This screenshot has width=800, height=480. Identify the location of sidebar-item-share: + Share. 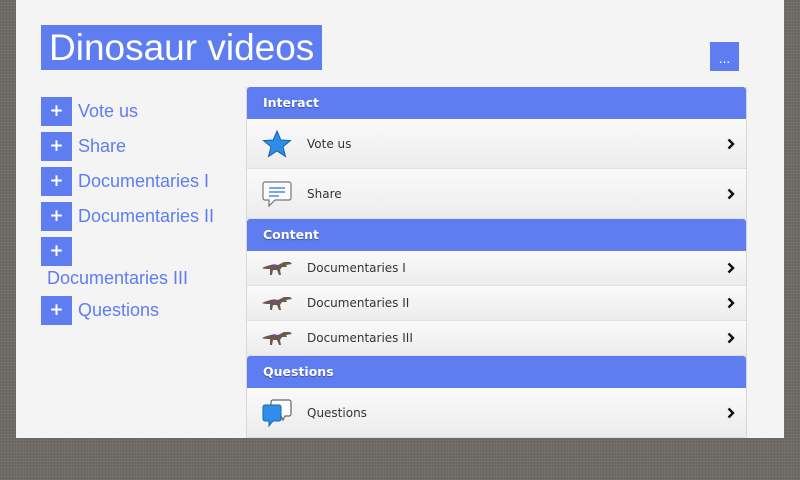
(83, 146).